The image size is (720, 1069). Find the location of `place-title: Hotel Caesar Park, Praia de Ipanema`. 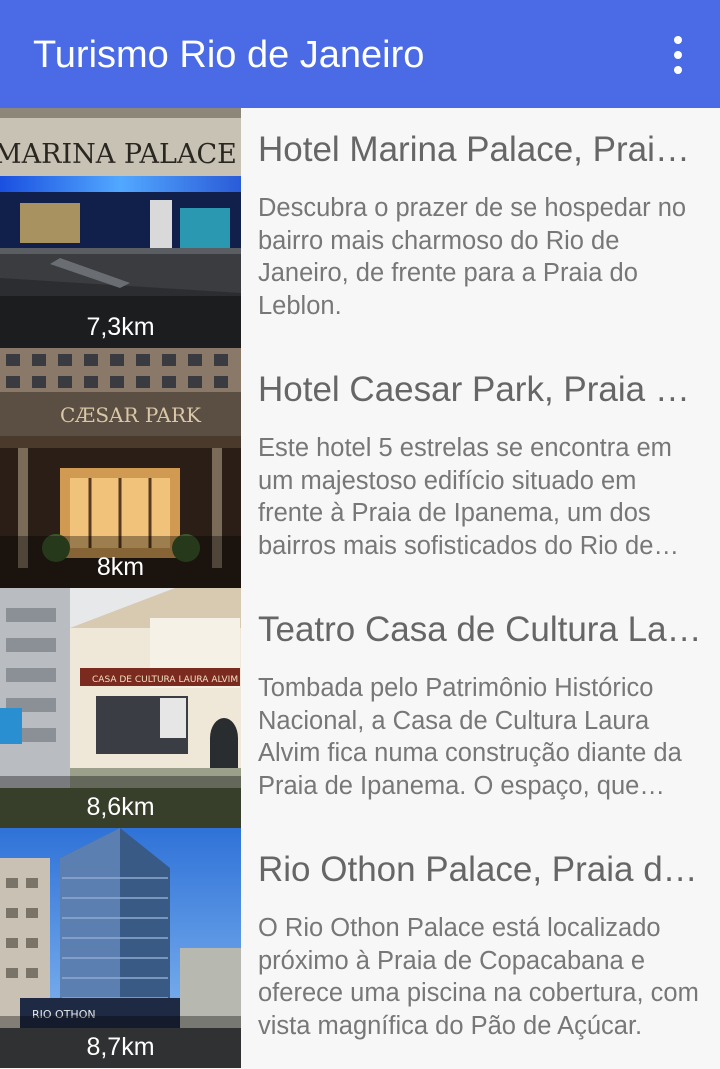

place-title: Hotel Caesar Park, Praia de Ipanema is located at coordinates (480, 389).